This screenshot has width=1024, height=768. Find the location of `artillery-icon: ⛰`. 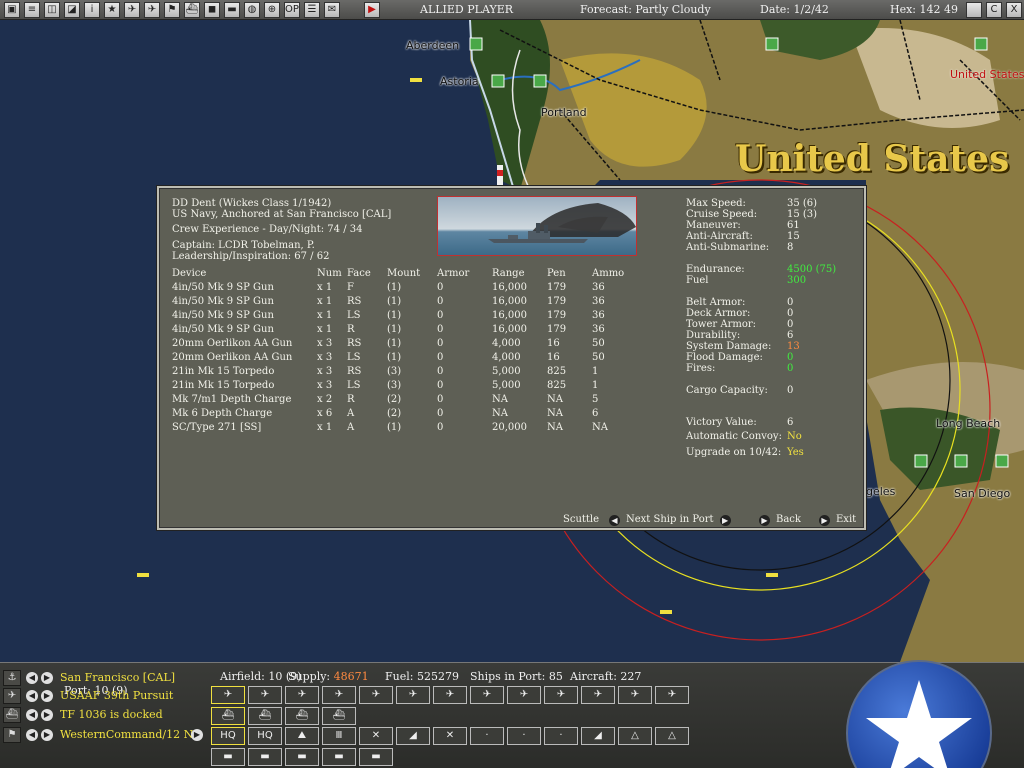

artillery-icon: ⛰ is located at coordinates (302, 736).